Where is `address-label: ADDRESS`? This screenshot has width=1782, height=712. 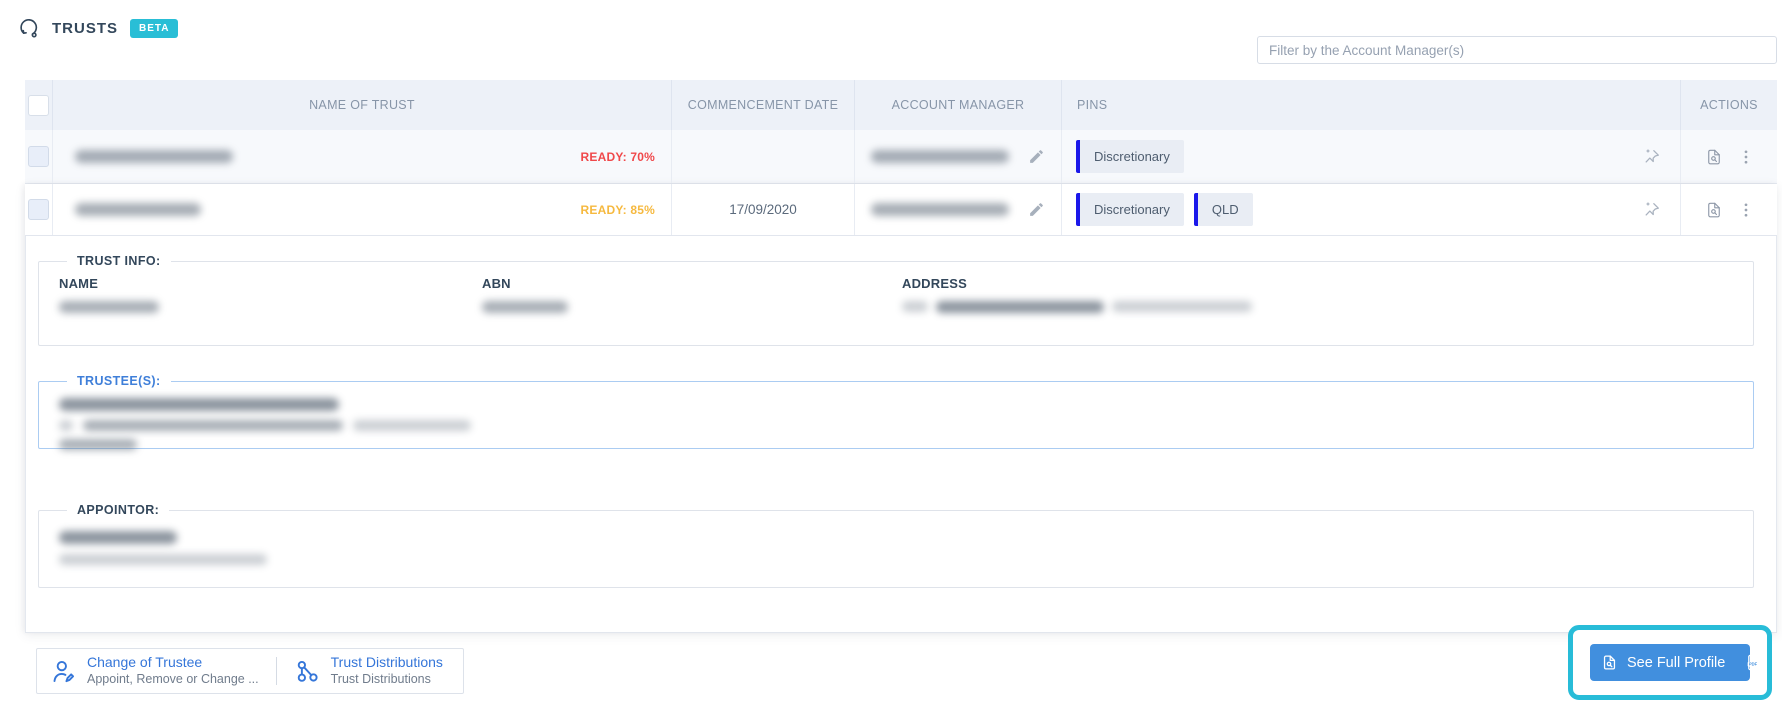 address-label: ADDRESS is located at coordinates (934, 283).